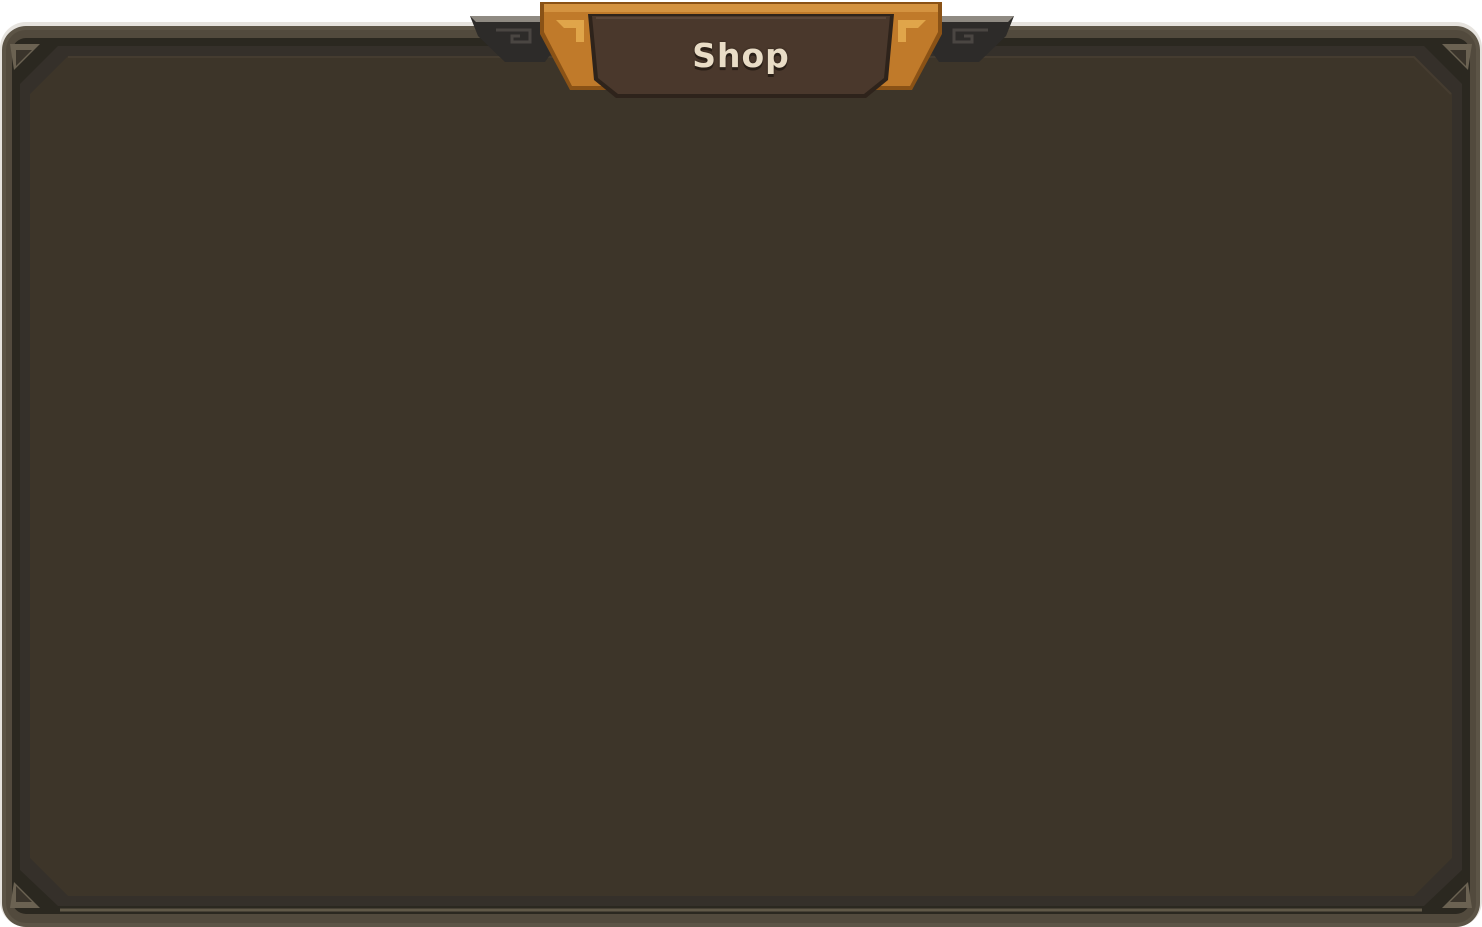  Describe the element at coordinates (741, 55) in the screenshot. I see `window-title: Shop` at that location.